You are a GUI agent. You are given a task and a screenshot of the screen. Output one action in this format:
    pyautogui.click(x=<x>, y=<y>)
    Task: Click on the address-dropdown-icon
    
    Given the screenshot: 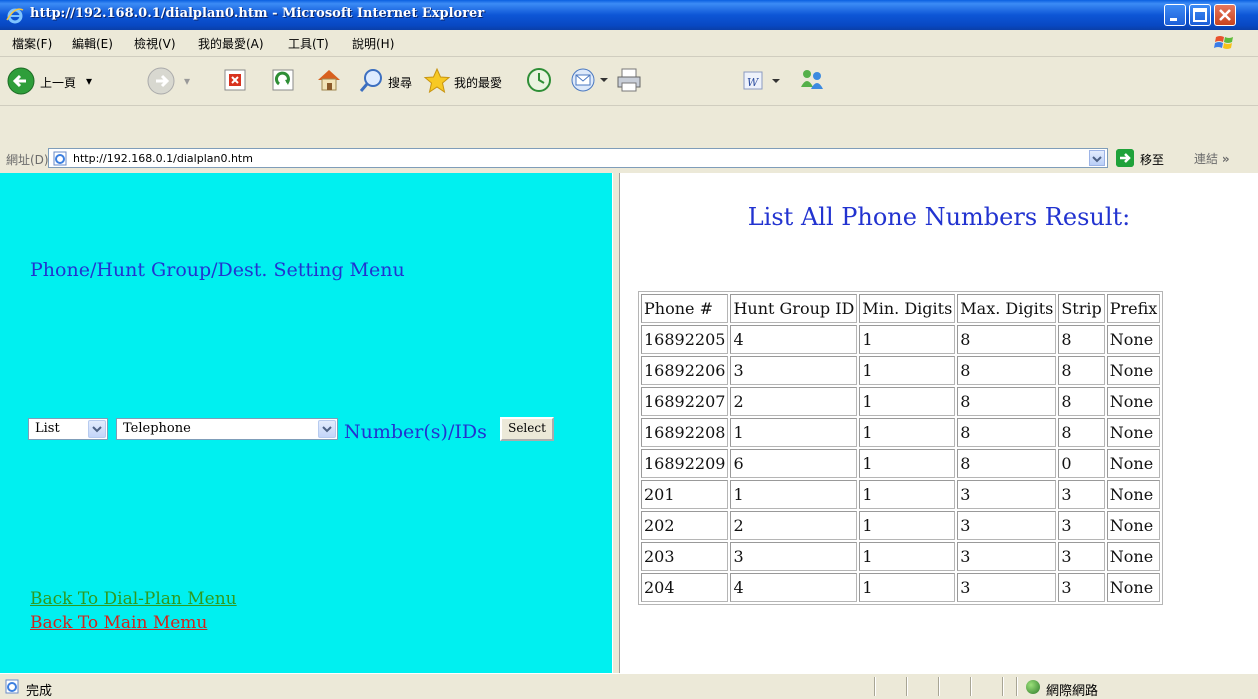 What is the action you would take?
    pyautogui.click(x=1097, y=158)
    